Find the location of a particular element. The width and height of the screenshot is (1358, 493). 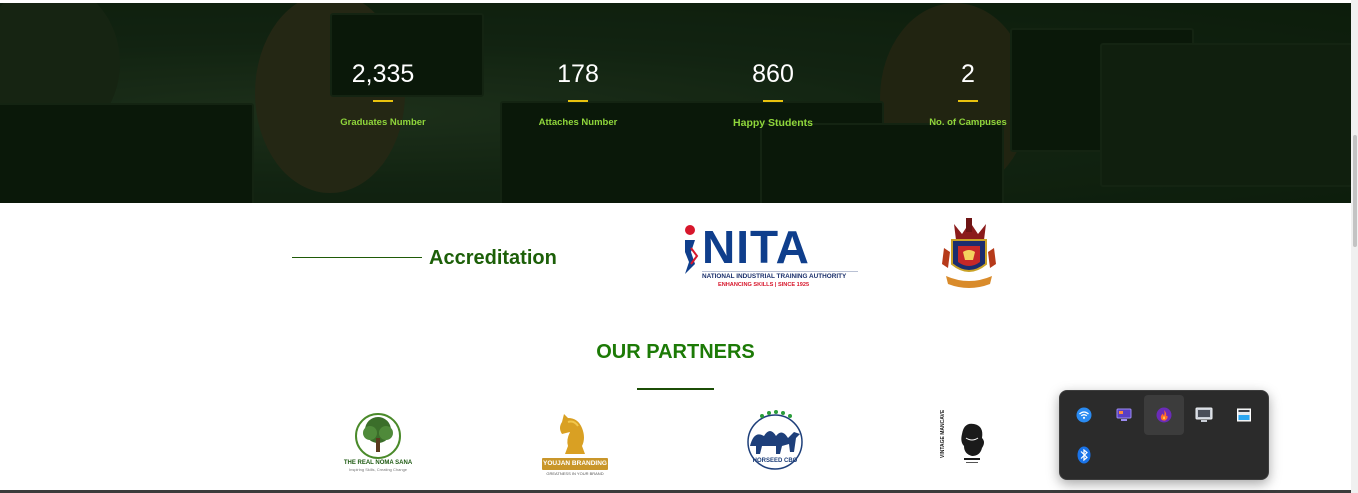

partner-tagline: GREATNESS IN YOUR BRAND is located at coordinates (575, 473).